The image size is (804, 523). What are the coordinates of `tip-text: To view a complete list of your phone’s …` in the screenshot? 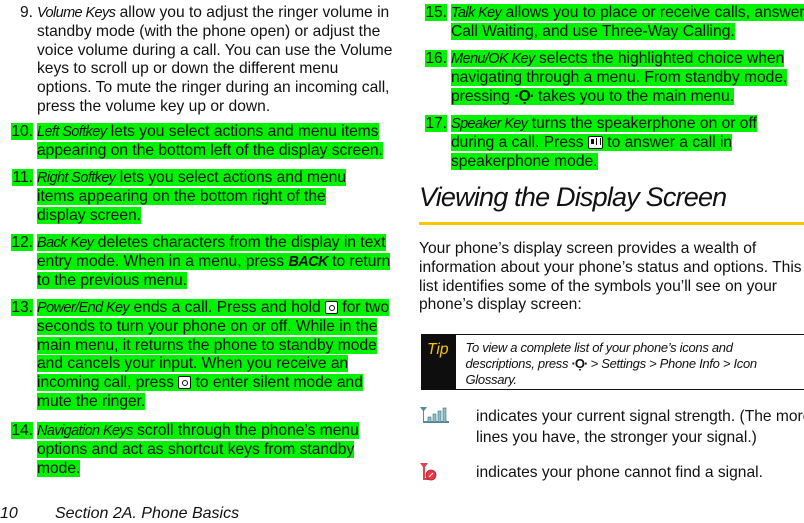 It's located at (630, 362).